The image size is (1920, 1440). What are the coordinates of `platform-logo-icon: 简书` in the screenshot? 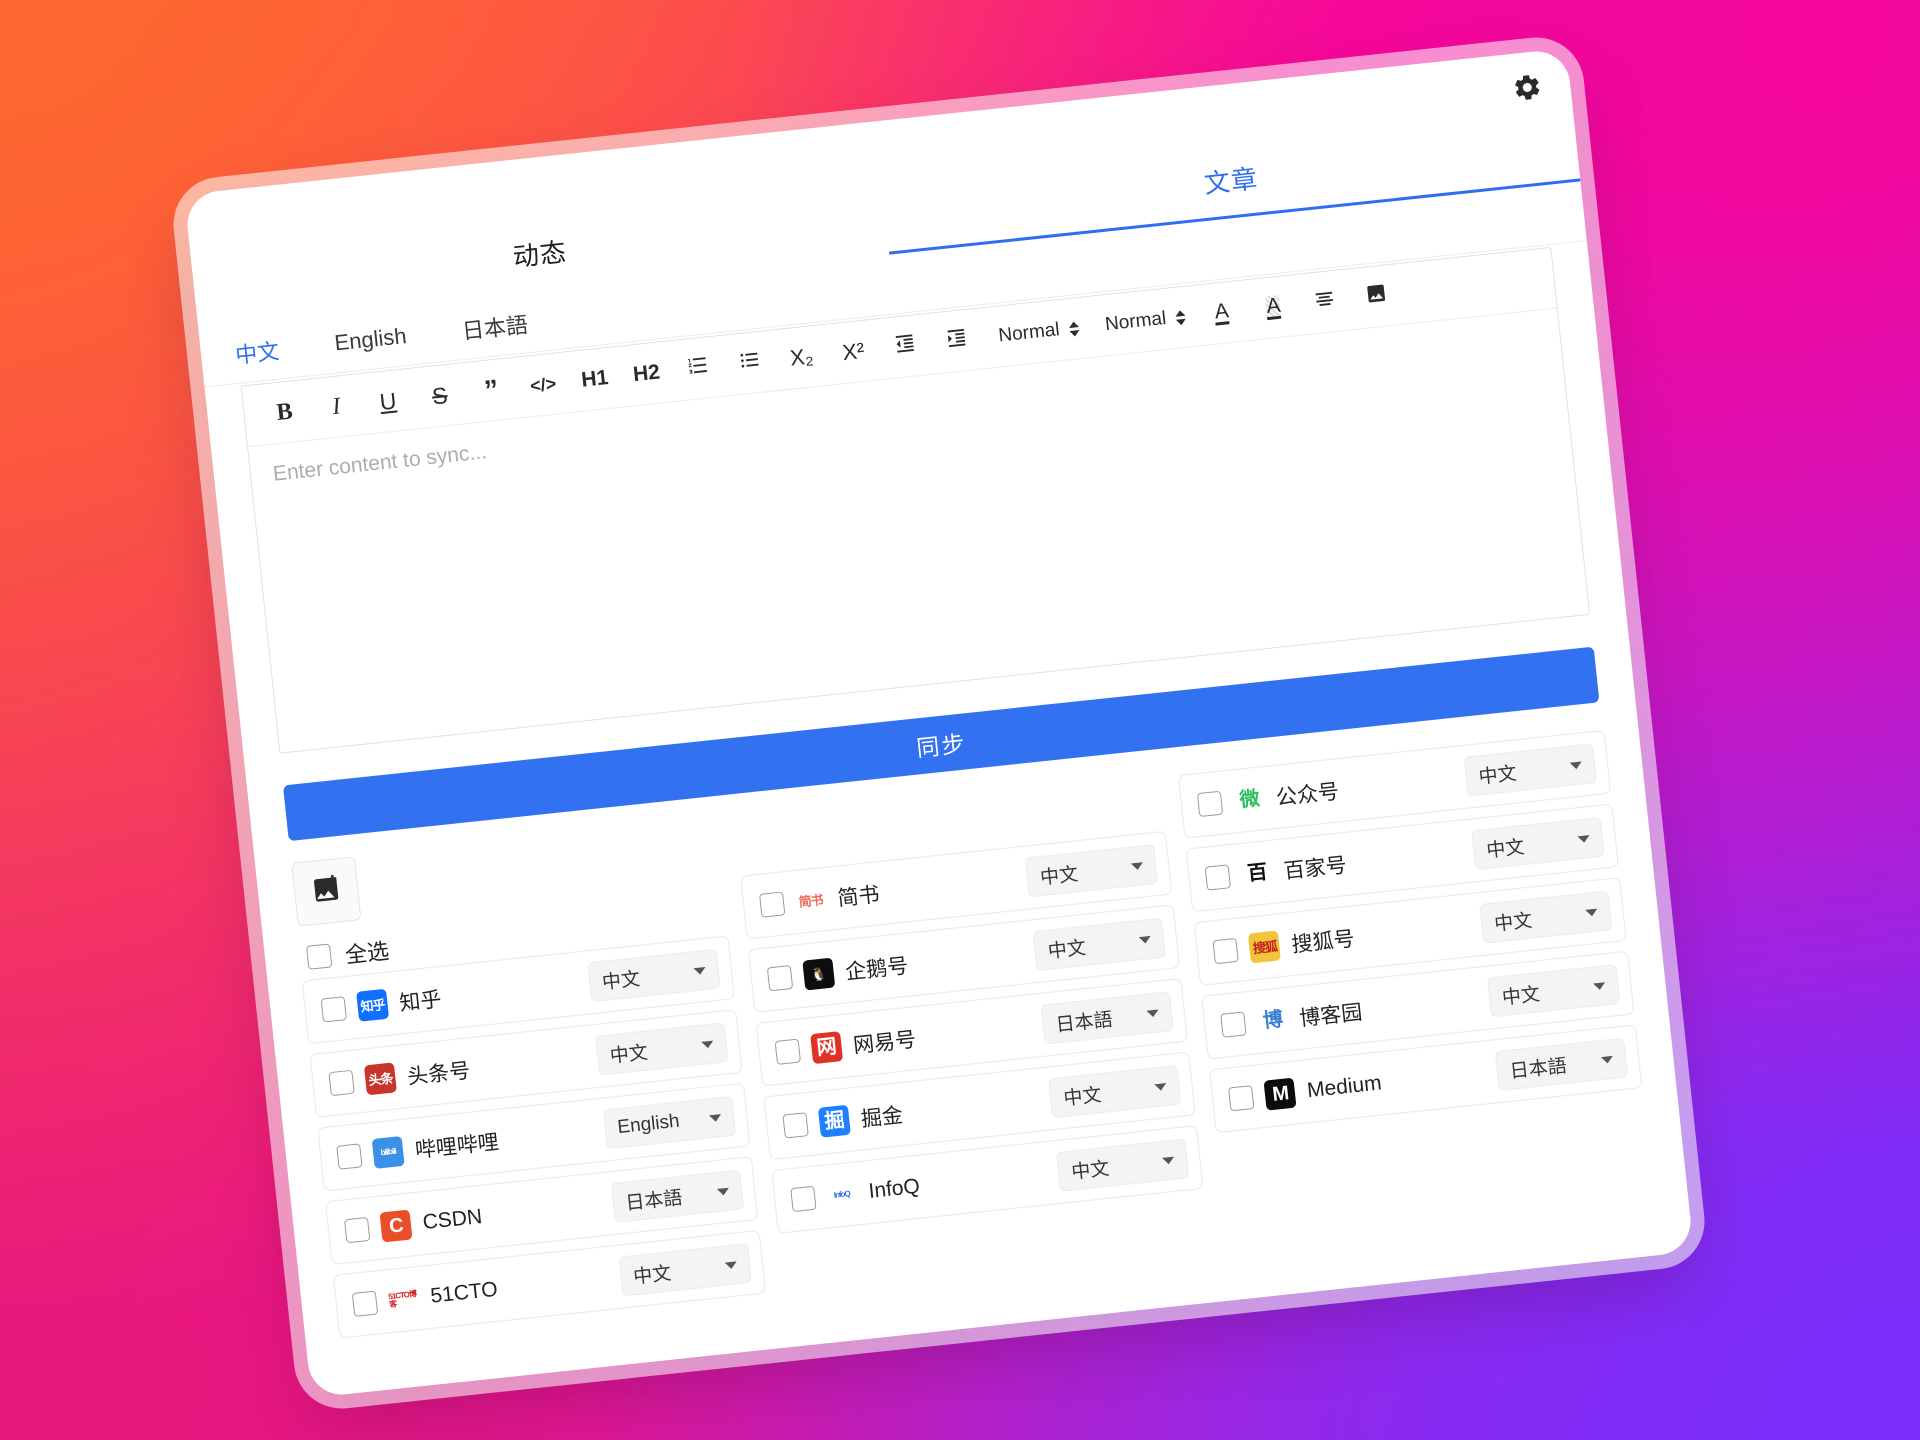 It's located at (811, 901).